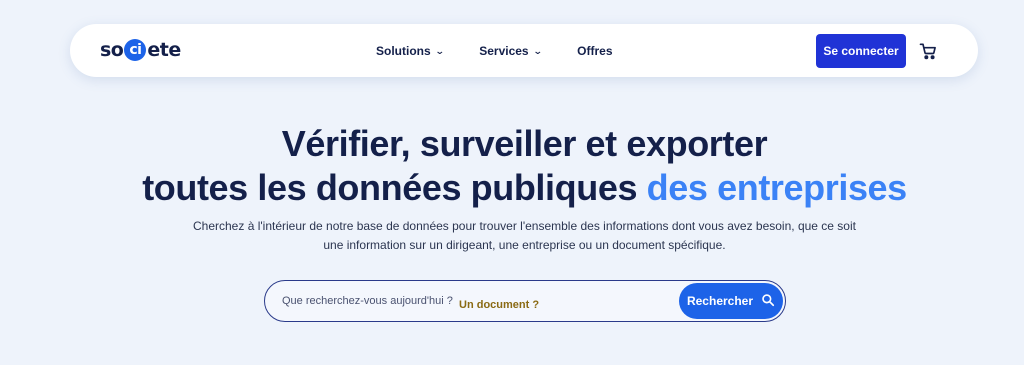 The image size is (1024, 365). What do you see at coordinates (499, 305) in the screenshot?
I see `search-rotating-hint: Un document ?` at bounding box center [499, 305].